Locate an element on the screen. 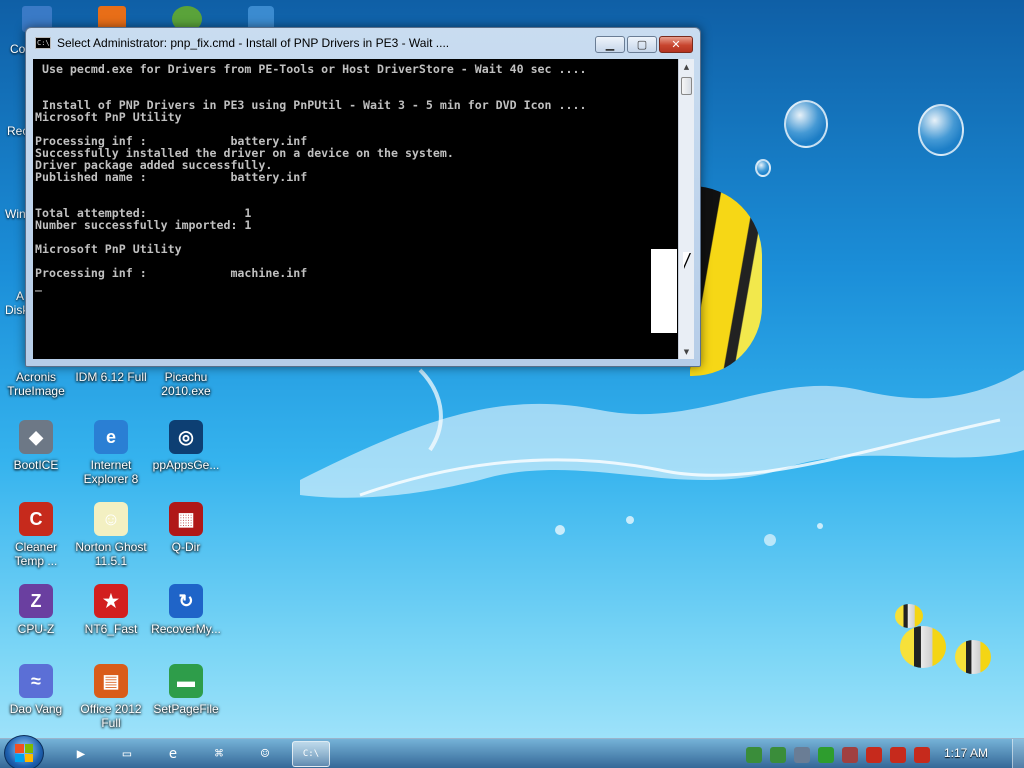  shield-icon is located at coordinates (874, 755).